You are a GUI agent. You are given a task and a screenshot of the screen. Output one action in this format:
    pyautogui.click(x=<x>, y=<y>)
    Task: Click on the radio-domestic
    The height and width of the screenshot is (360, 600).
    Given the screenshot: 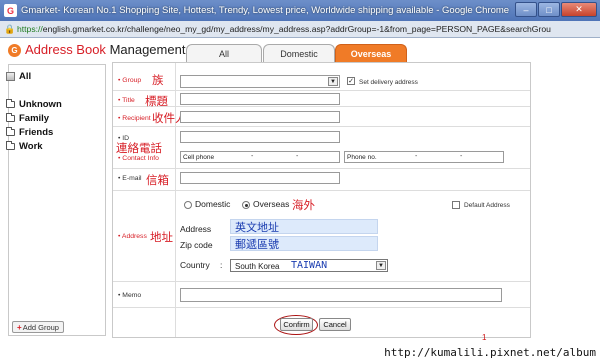 What is the action you would take?
    pyautogui.click(x=188, y=205)
    